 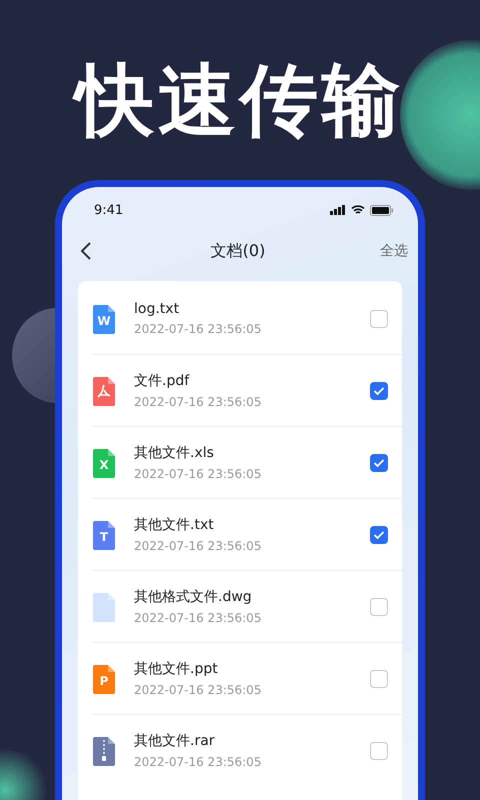 I want to click on file-name: 文件.pdf, so click(x=162, y=381).